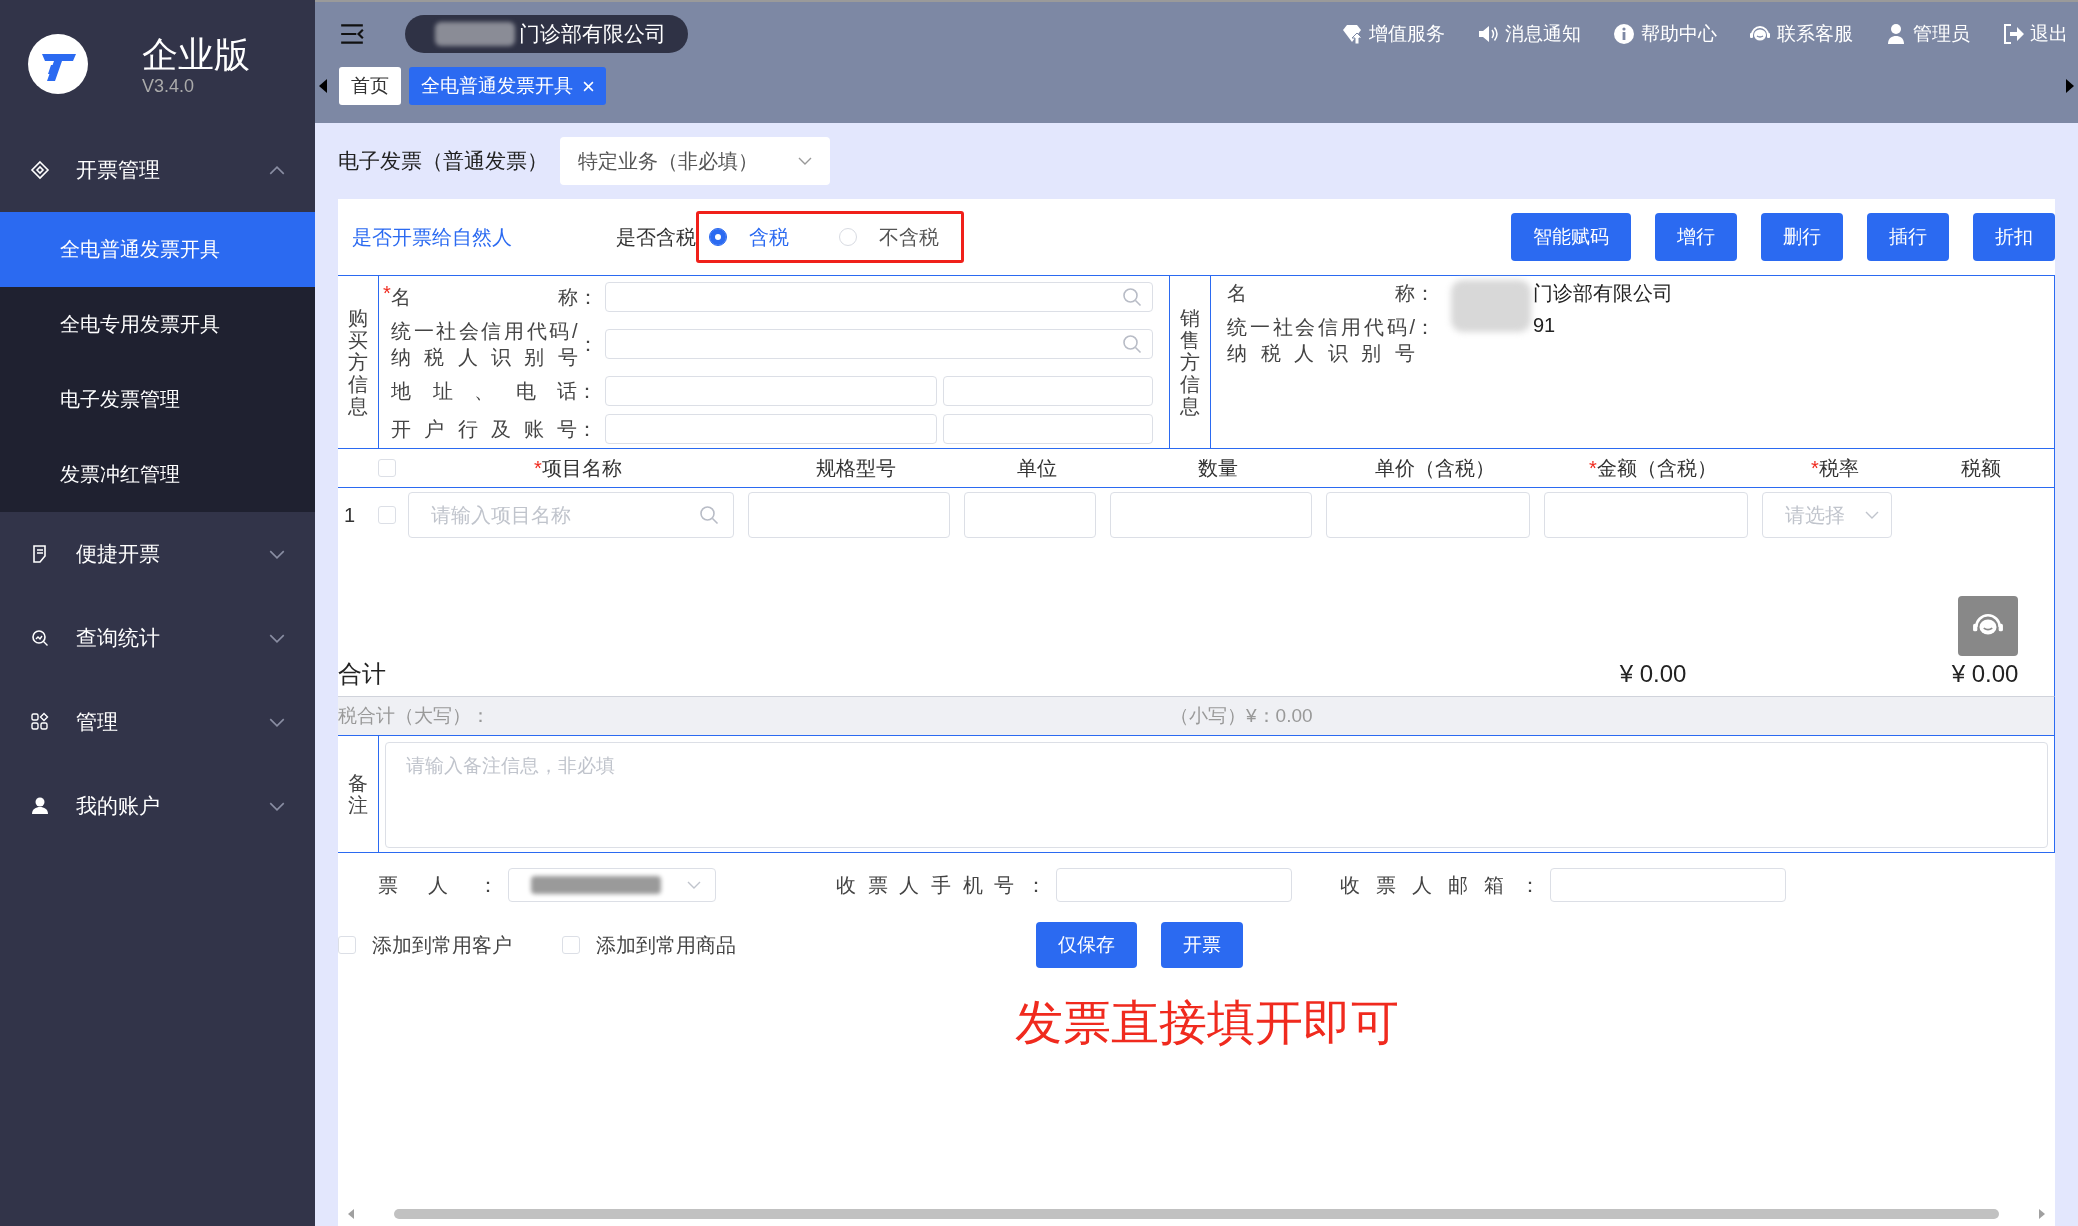 The width and height of the screenshot is (2078, 1226). What do you see at coordinates (118, 806) in the screenshot?
I see `sidebar-label: 我的账户` at bounding box center [118, 806].